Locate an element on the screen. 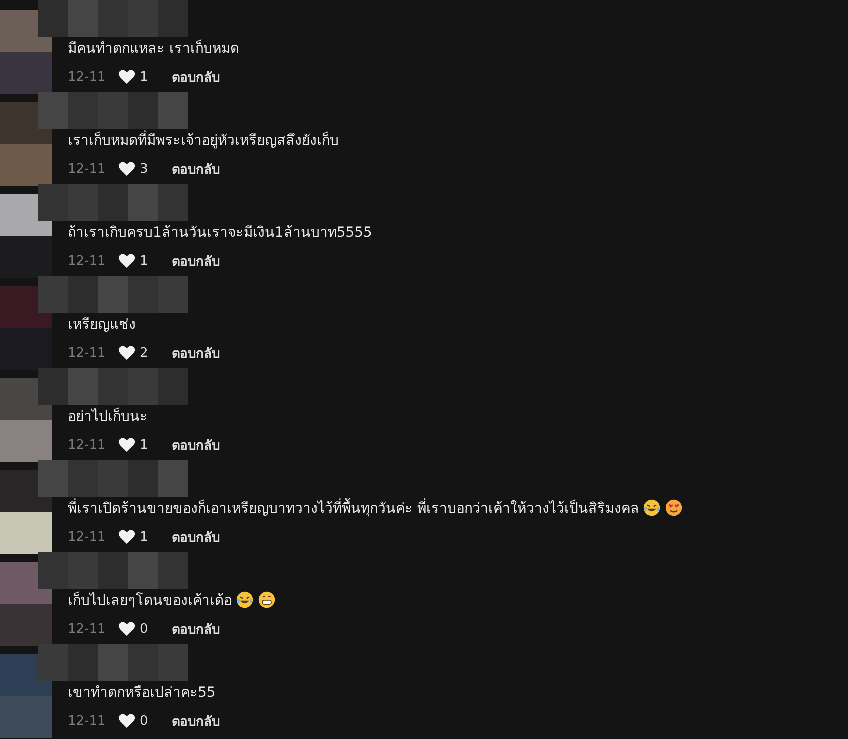 The width and height of the screenshot is (848, 739). like-count: 2 is located at coordinates (144, 353).